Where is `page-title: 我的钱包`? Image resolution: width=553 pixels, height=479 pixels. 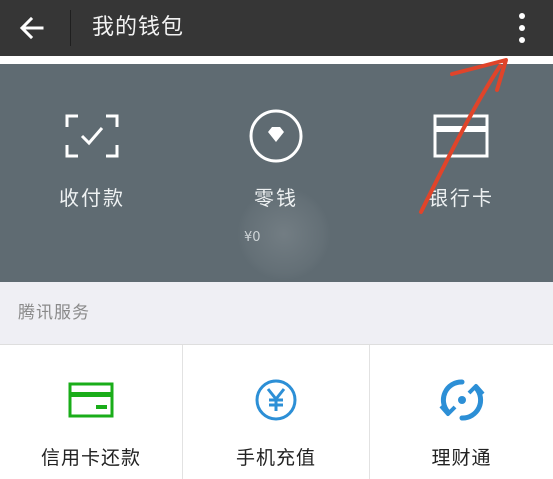
page-title: 我的钱包 is located at coordinates (138, 27).